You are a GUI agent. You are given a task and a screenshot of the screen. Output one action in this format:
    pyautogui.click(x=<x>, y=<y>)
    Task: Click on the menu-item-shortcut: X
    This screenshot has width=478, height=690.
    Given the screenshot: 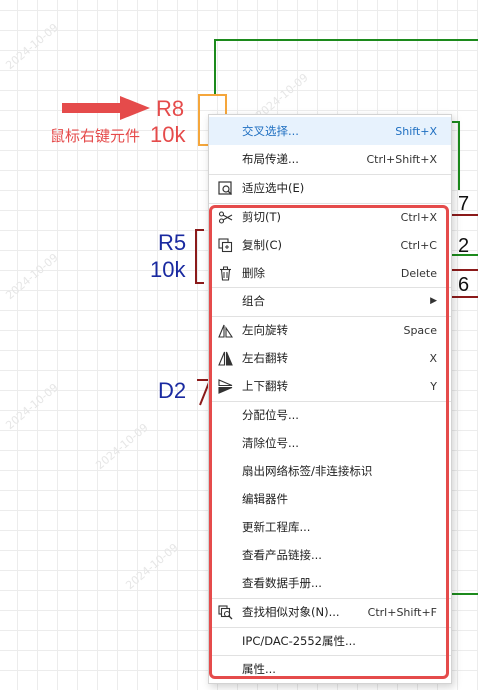 What is the action you would take?
    pyautogui.click(x=433, y=358)
    